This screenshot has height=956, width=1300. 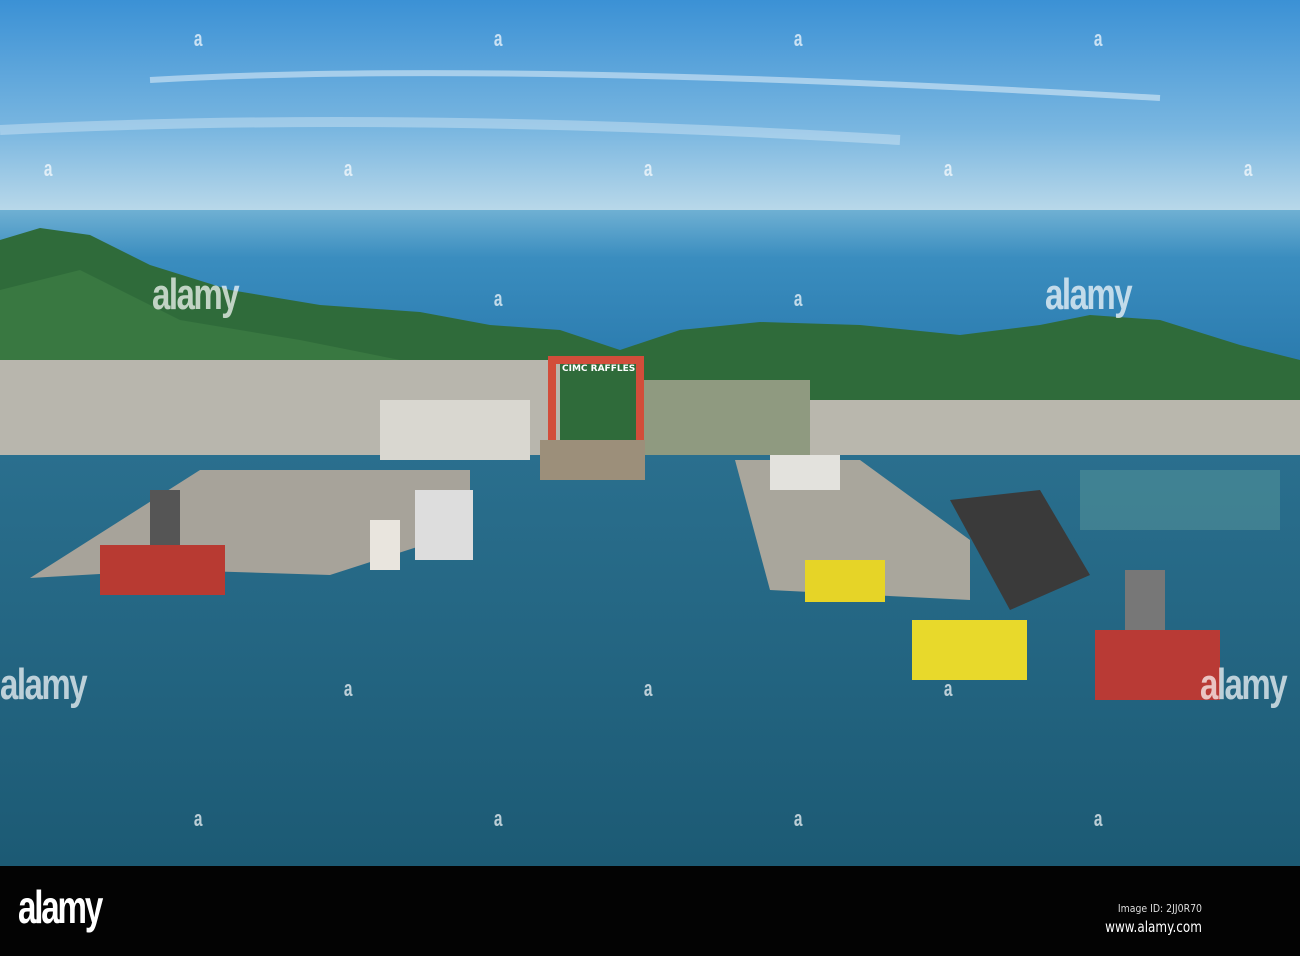 What do you see at coordinates (599, 369) in the screenshot?
I see `gantry-sign: CIMC RAFFLES` at bounding box center [599, 369].